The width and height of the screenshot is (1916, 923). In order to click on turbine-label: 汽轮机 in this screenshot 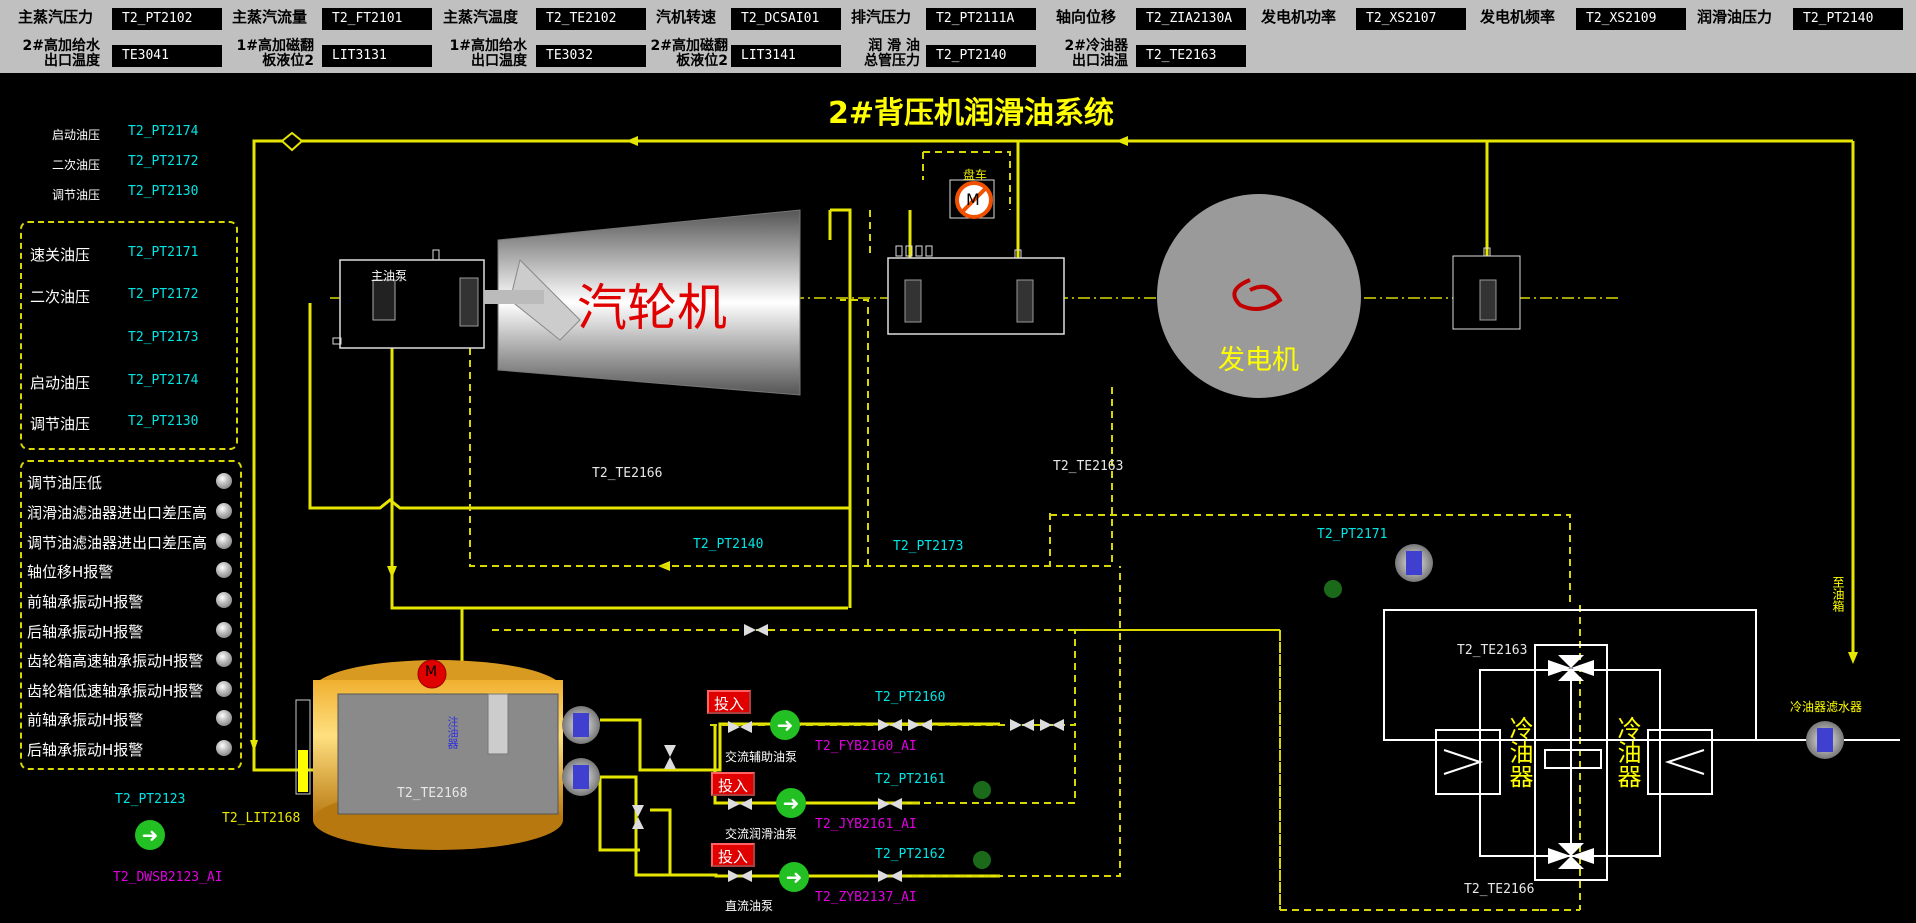, I will do `click(652, 308)`.